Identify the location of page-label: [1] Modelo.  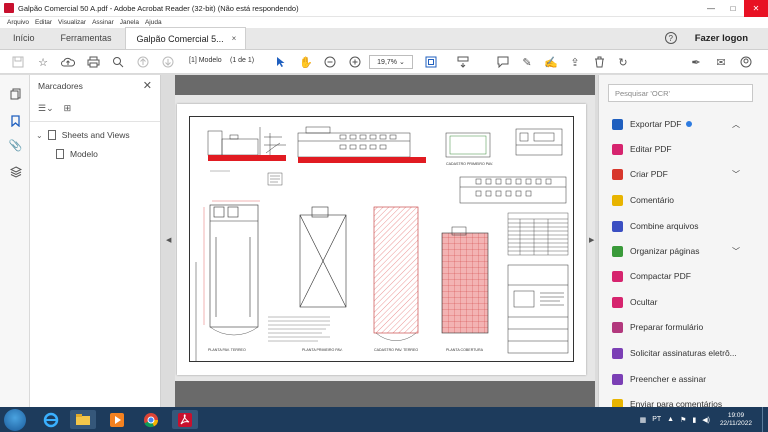
(205, 60).